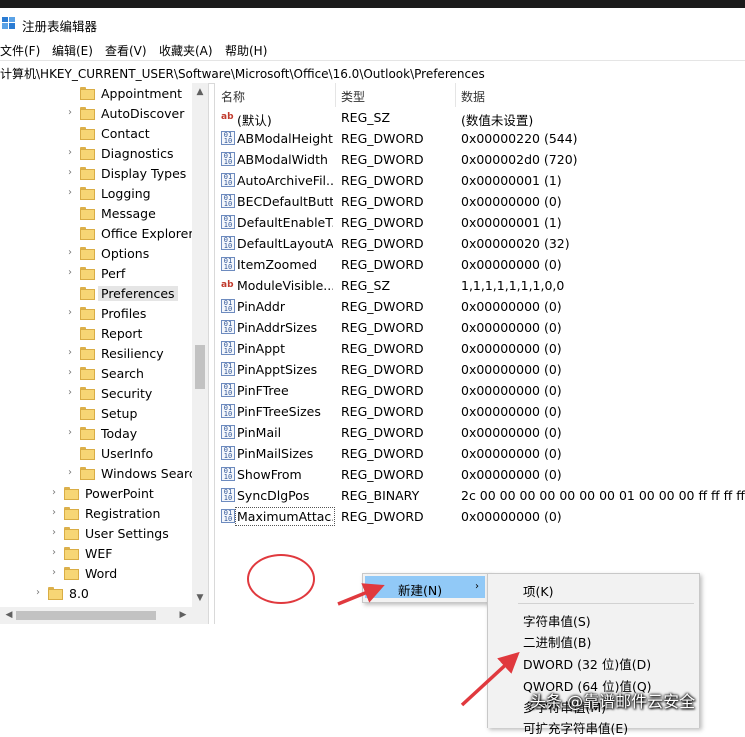 This screenshot has height=737, width=745. Describe the element at coordinates (96, 374) in the screenshot. I see `tree-node: › Search` at that location.